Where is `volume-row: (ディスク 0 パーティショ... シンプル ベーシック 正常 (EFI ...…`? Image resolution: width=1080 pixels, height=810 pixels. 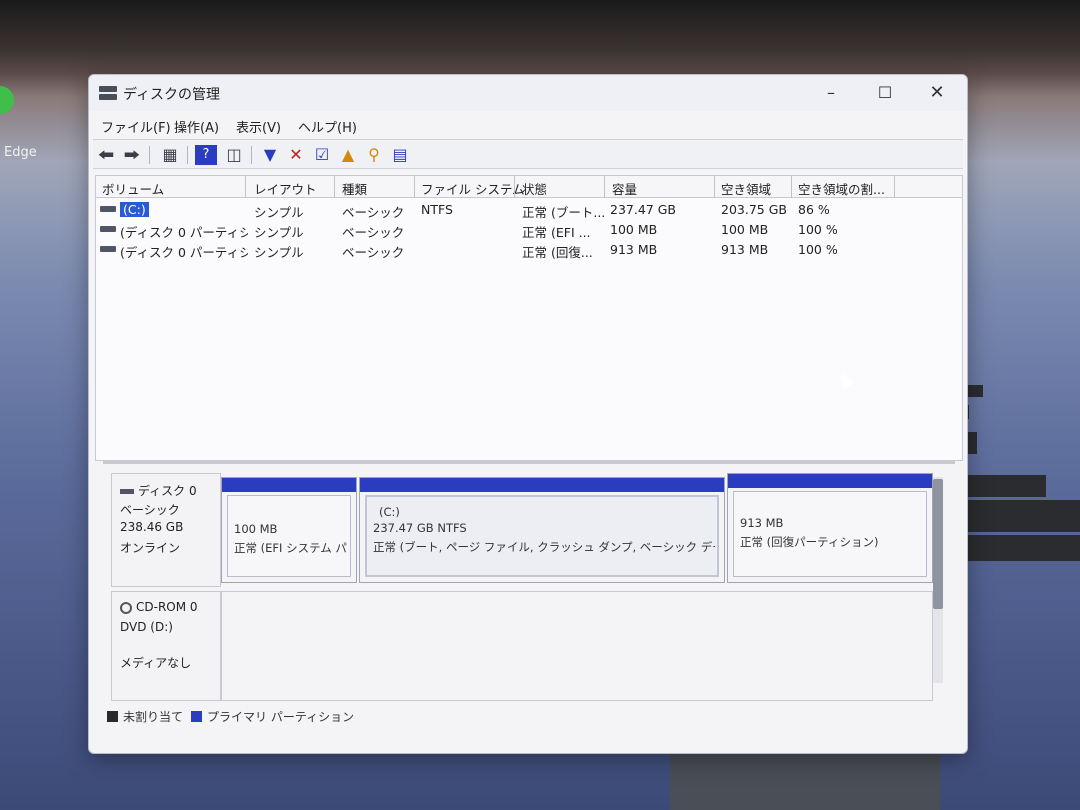
volume-row: (ディスク 0 パーティショ... シンプル ベーシック 正常 (EFI ...… is located at coordinates (529, 230).